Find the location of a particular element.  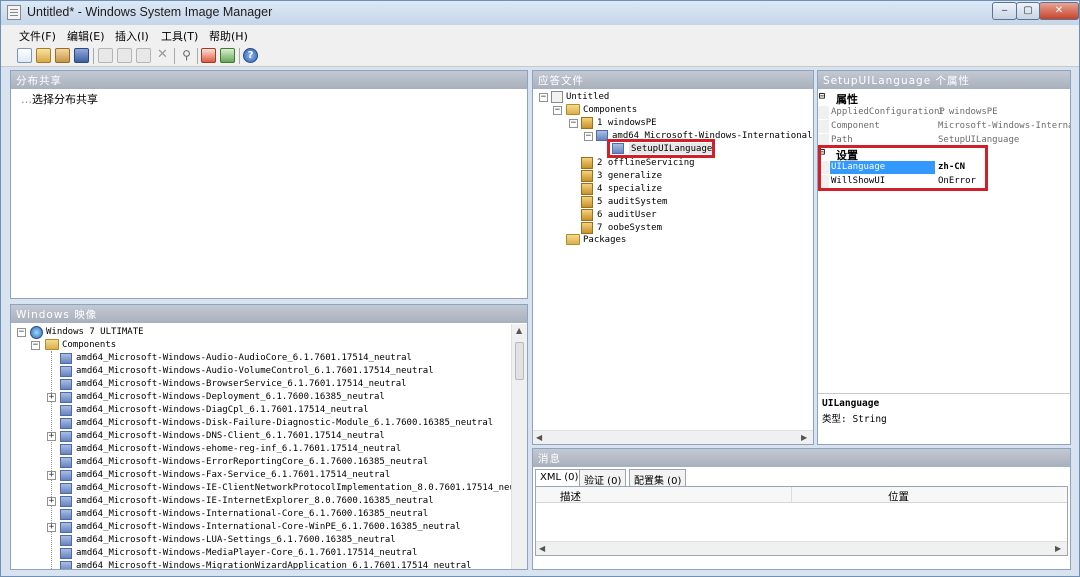

config-set-icon is located at coordinates (227, 55).